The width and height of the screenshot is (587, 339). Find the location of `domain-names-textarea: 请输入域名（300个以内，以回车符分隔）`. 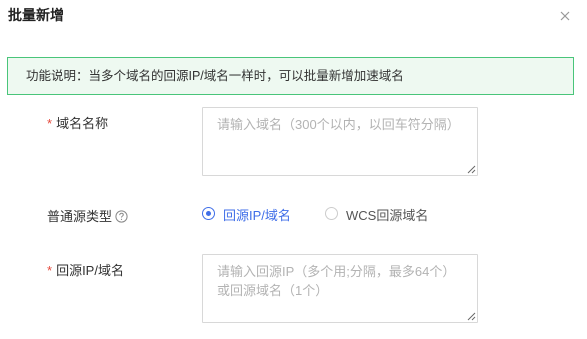

domain-names-textarea: 请输入域名（300个以内，以回车符分隔） is located at coordinates (340, 141).